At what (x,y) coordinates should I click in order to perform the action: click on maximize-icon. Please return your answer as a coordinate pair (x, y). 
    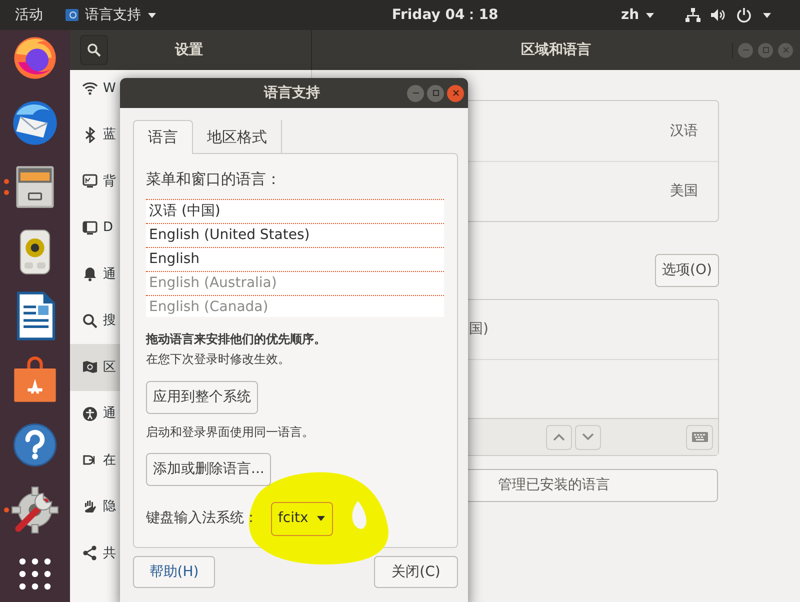
    Looking at the image, I should click on (435, 93).